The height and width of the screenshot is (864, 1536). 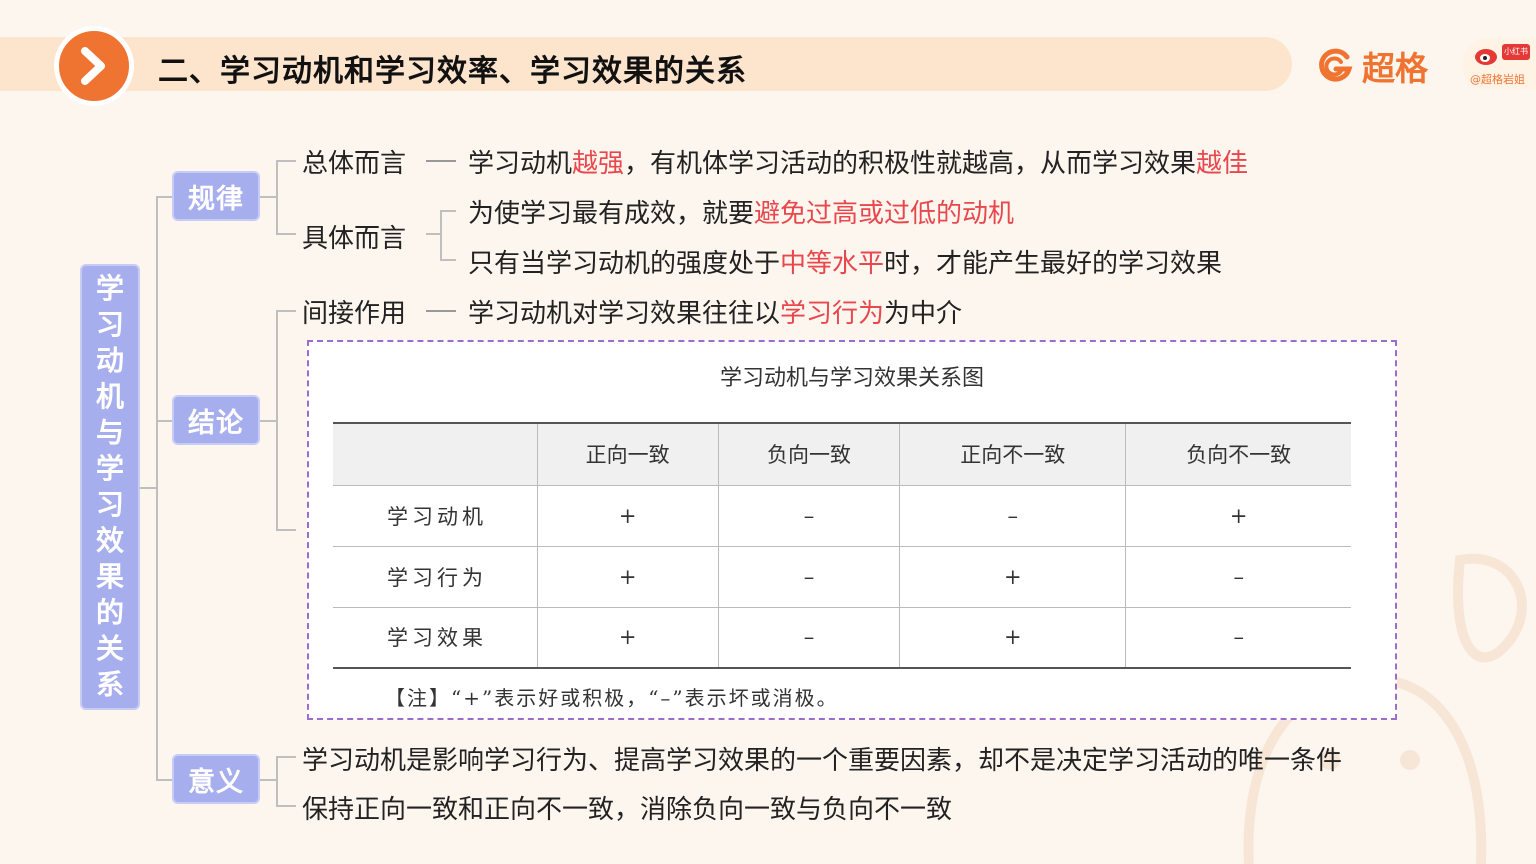 I want to click on indirect-statement: 学习动机对学习效果往往以学习行为为中介, so click(x=715, y=311).